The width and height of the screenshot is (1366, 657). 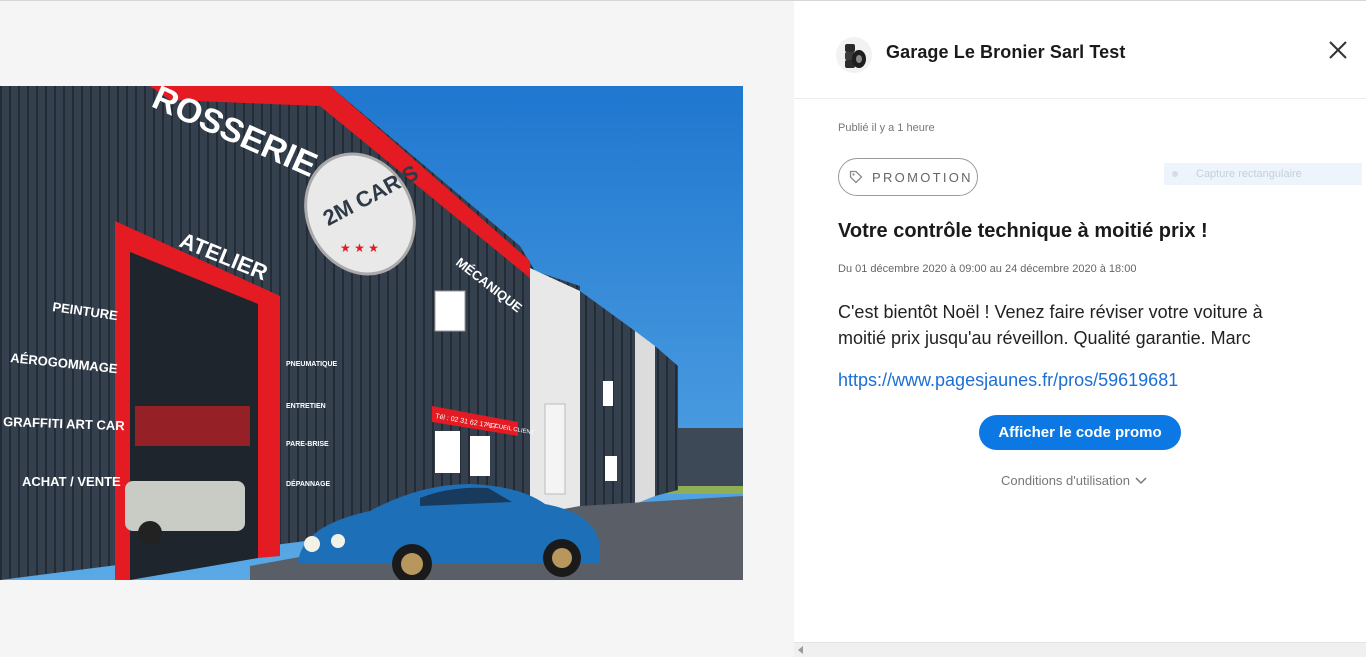 I want to click on published-time: Publié il y a 1 heure, so click(x=886, y=128).